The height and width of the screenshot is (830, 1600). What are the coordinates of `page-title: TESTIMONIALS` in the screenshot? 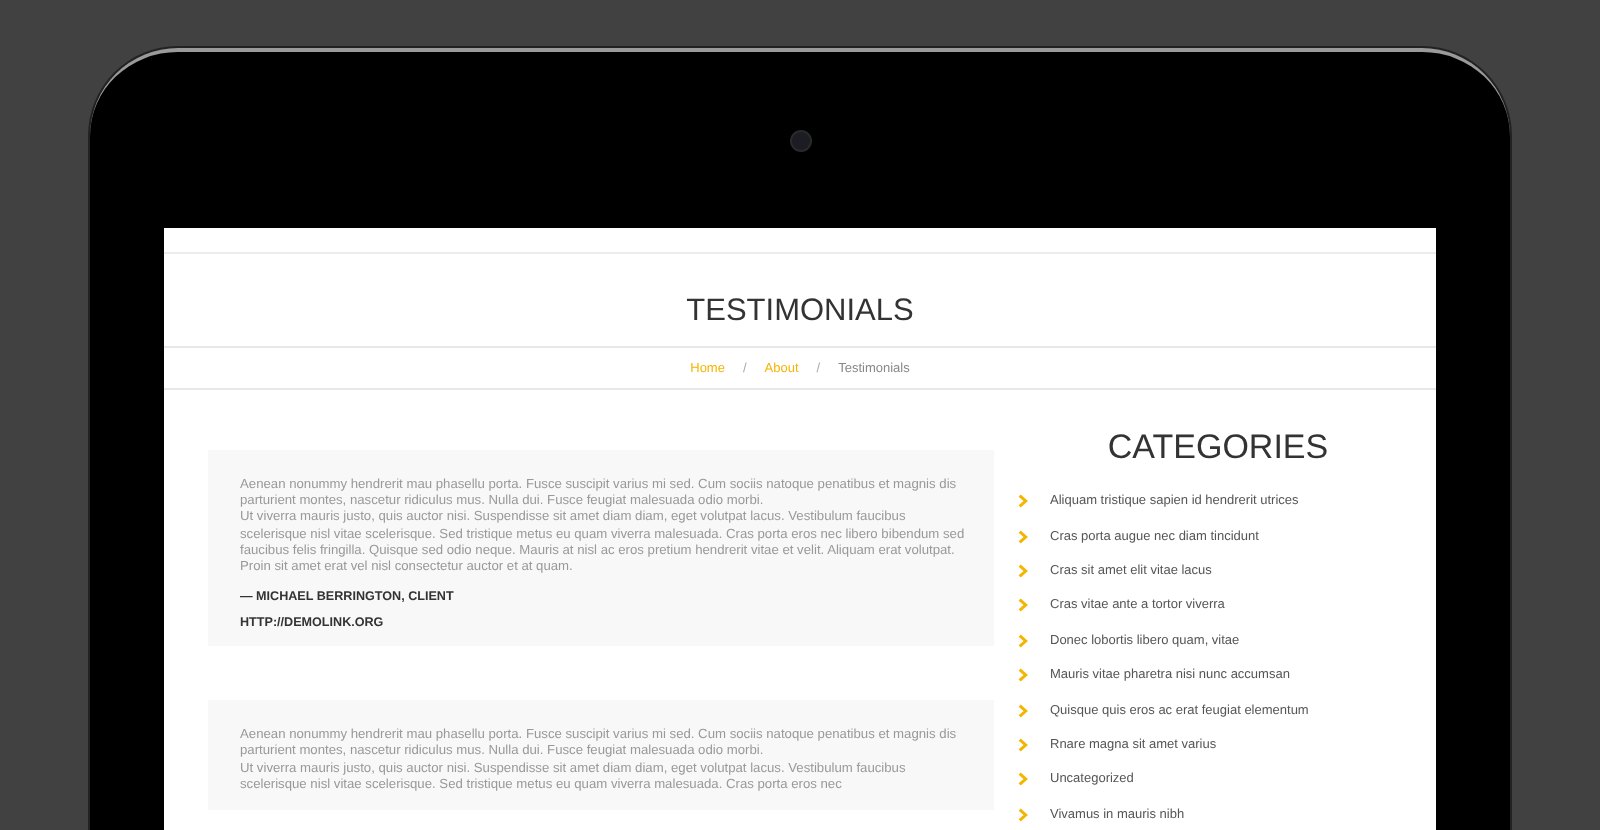 It's located at (800, 312).